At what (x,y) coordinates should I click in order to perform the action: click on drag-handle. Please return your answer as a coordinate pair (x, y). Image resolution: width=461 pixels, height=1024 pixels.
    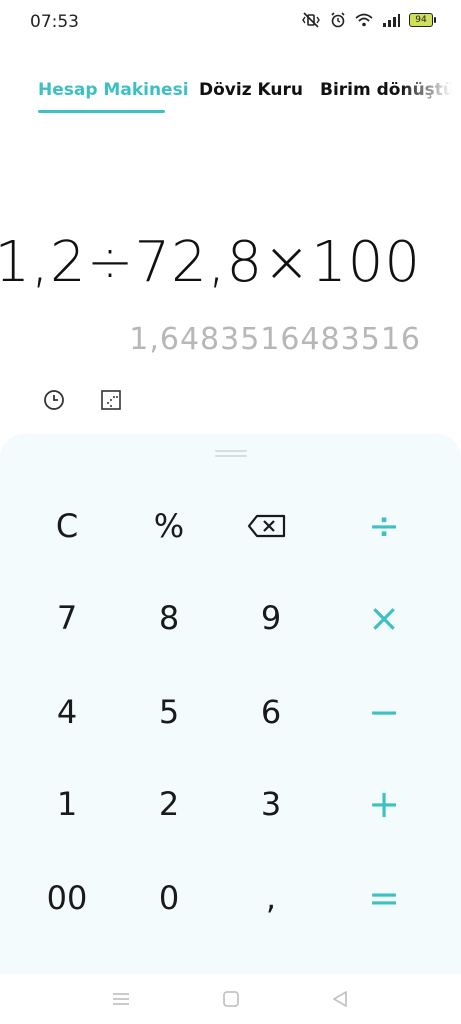
    Looking at the image, I should click on (231, 454).